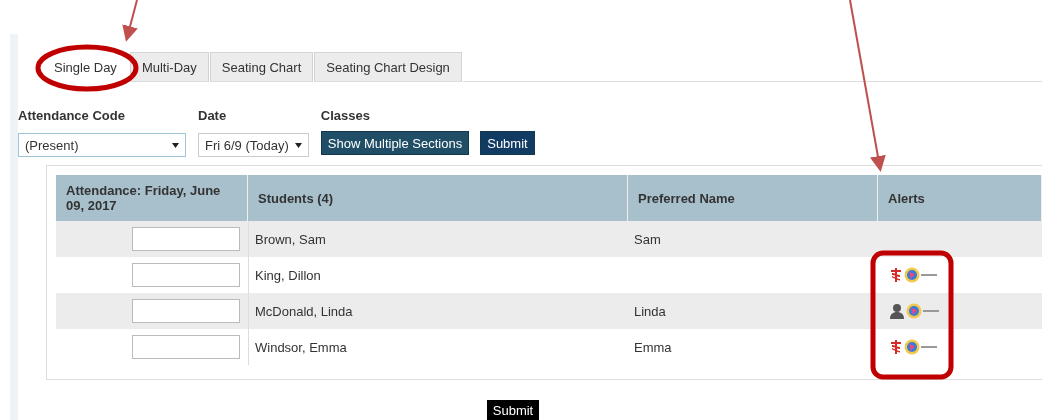  What do you see at coordinates (960, 198) in the screenshot?
I see `column-header: Alerts` at bounding box center [960, 198].